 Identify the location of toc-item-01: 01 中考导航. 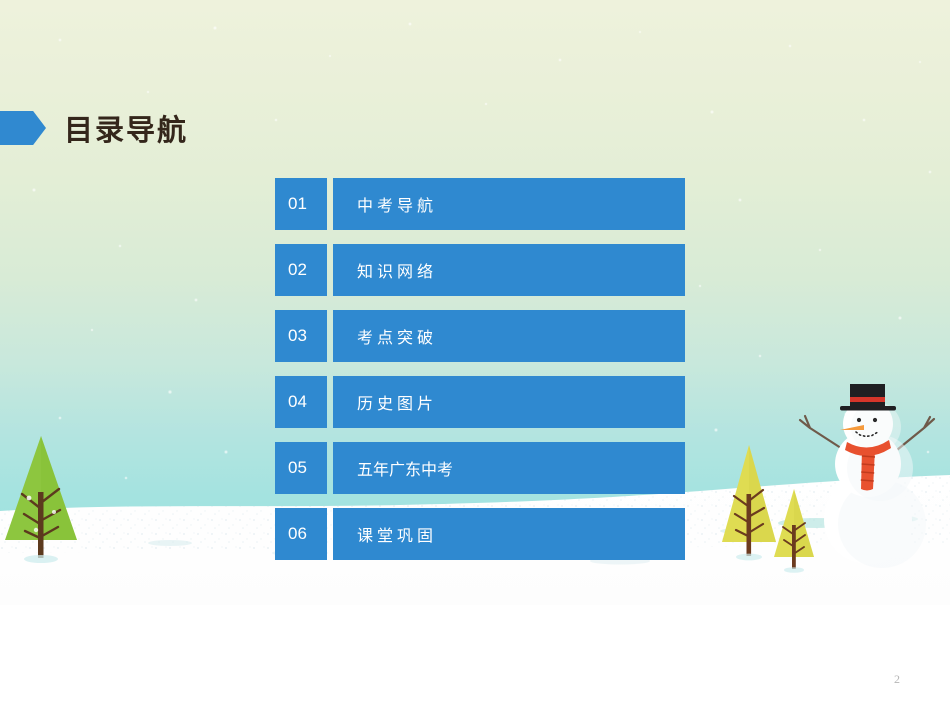
(480, 204).